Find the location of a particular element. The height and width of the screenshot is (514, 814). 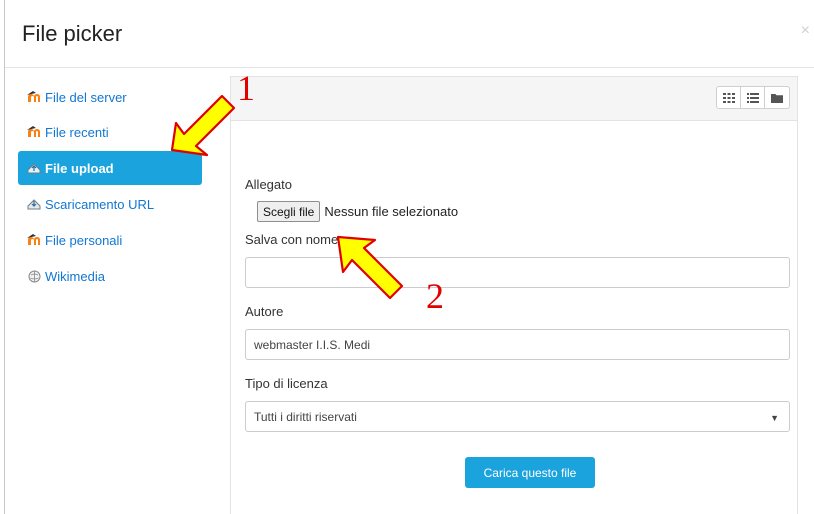

sidebar-item-file-recenti: File recenti is located at coordinates (110, 132).